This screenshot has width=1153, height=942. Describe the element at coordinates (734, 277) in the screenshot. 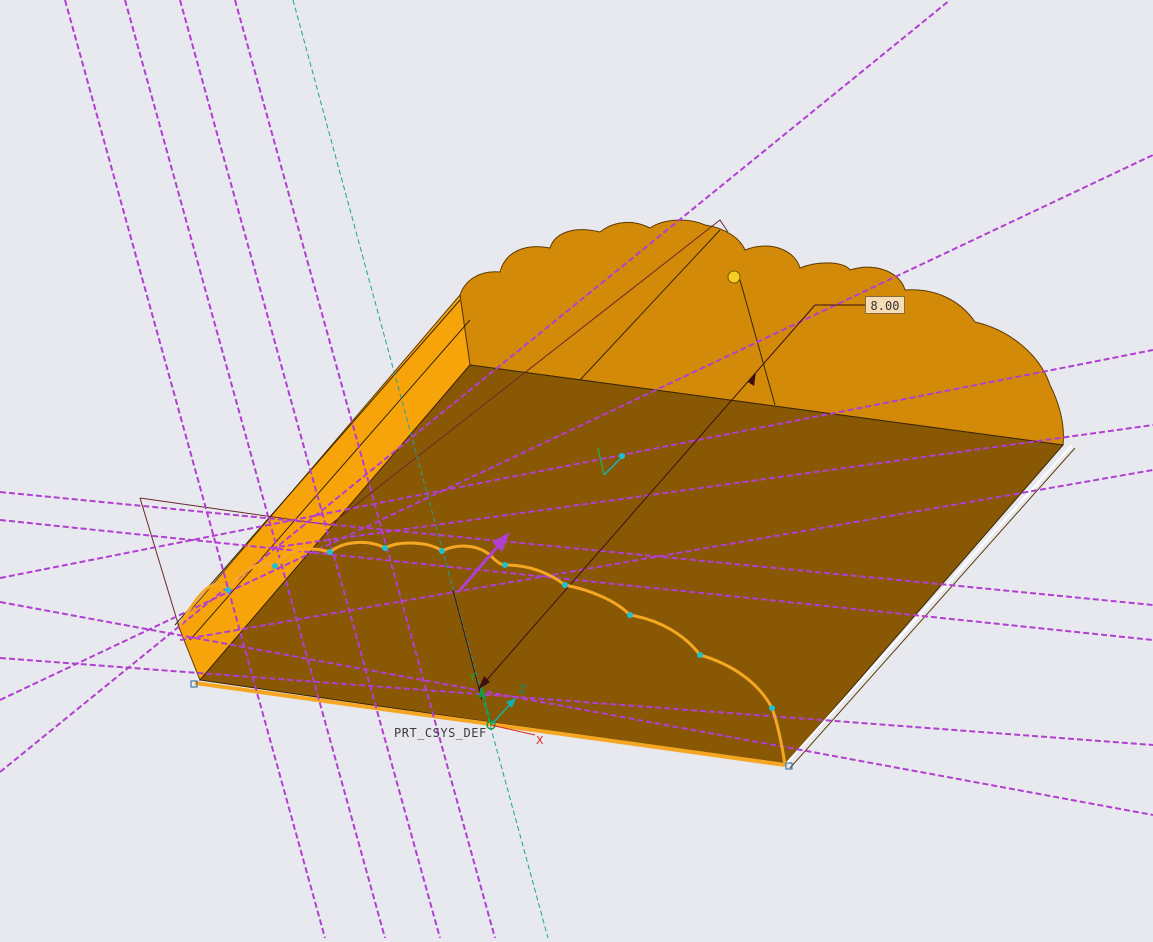

I see `drag-handle` at that location.